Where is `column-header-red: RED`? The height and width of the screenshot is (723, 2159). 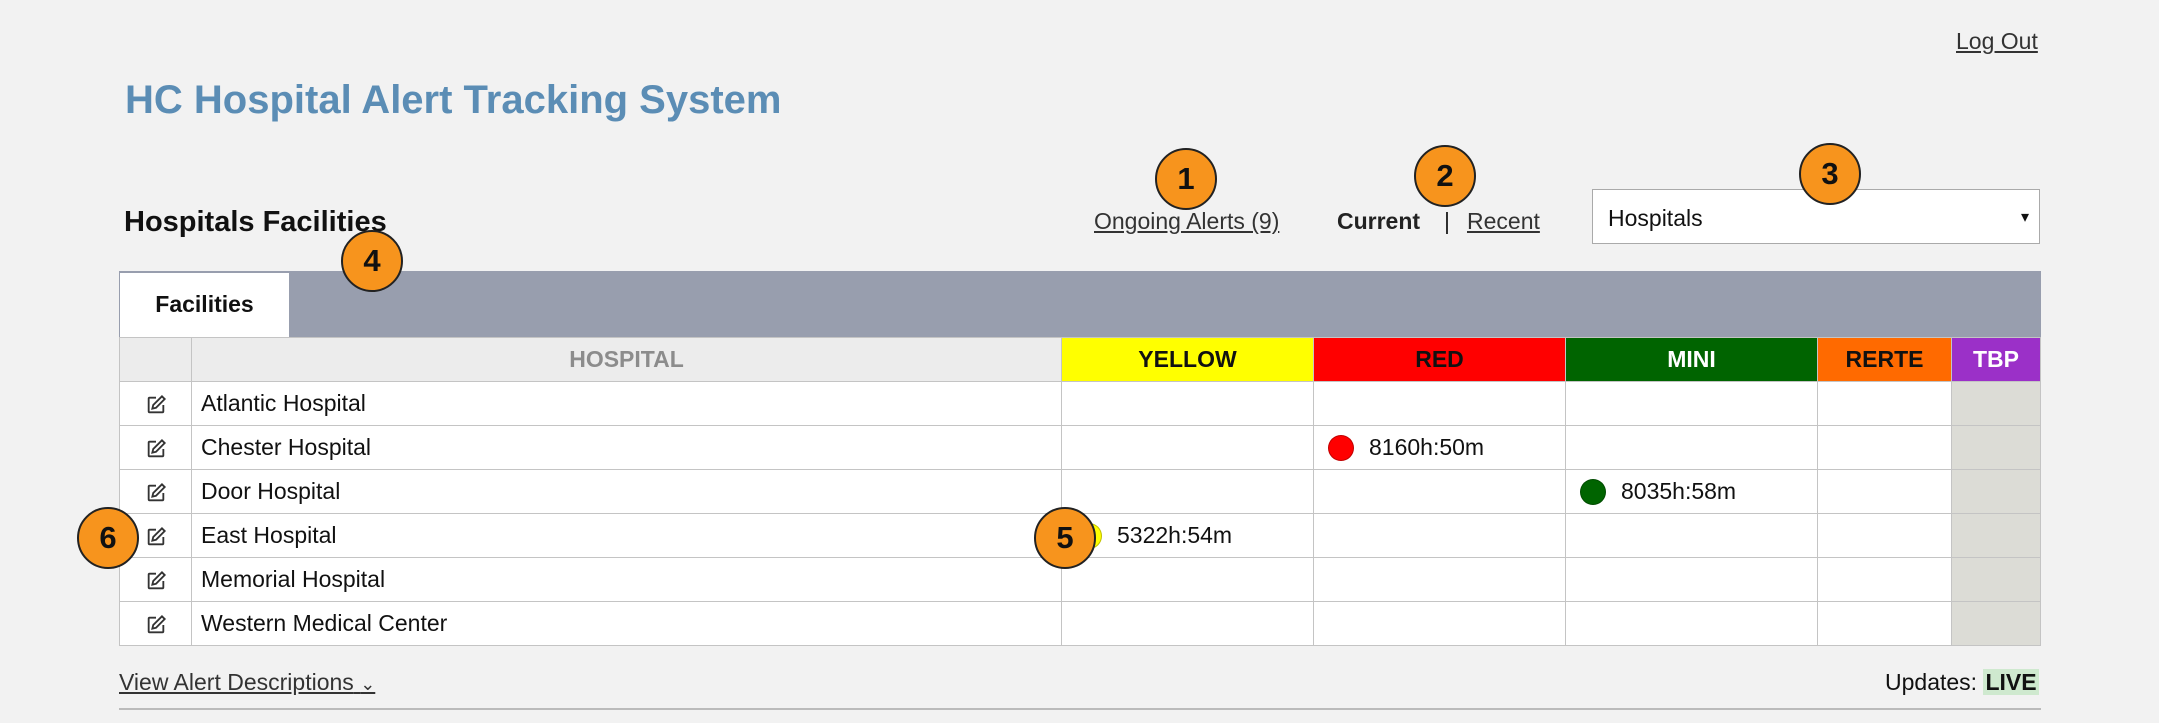 column-header-red: RED is located at coordinates (1439, 359).